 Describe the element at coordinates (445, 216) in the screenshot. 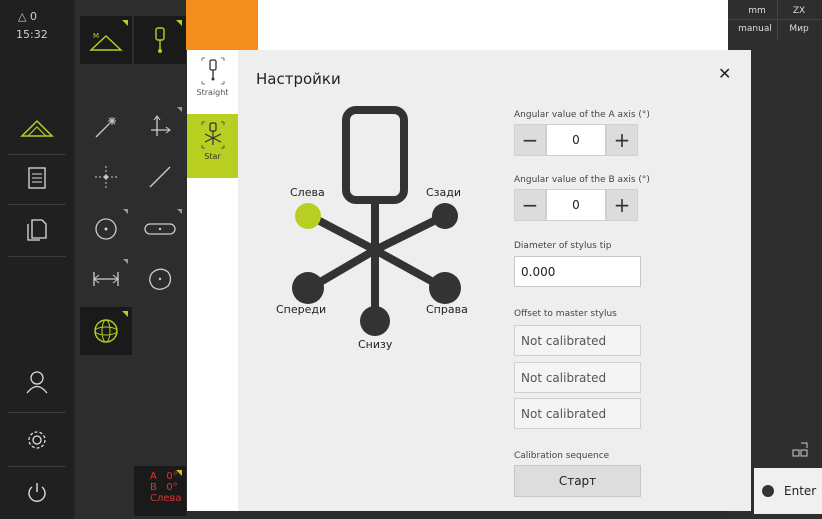

I see `stylus-tip-back` at that location.